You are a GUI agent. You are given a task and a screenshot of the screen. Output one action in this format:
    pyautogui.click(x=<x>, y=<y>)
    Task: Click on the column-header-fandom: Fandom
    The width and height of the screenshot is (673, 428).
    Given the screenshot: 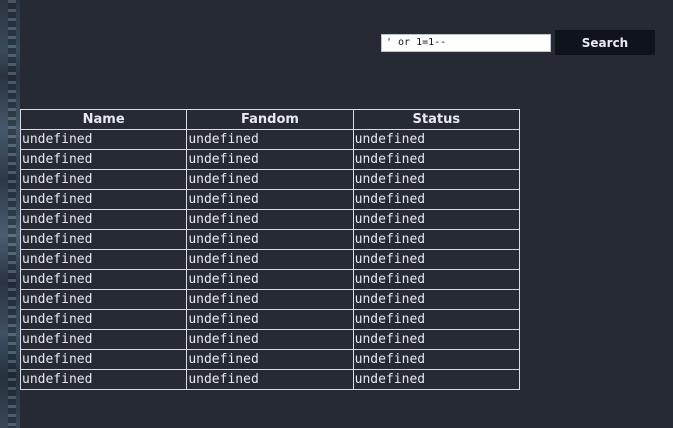 What is the action you would take?
    pyautogui.click(x=270, y=119)
    